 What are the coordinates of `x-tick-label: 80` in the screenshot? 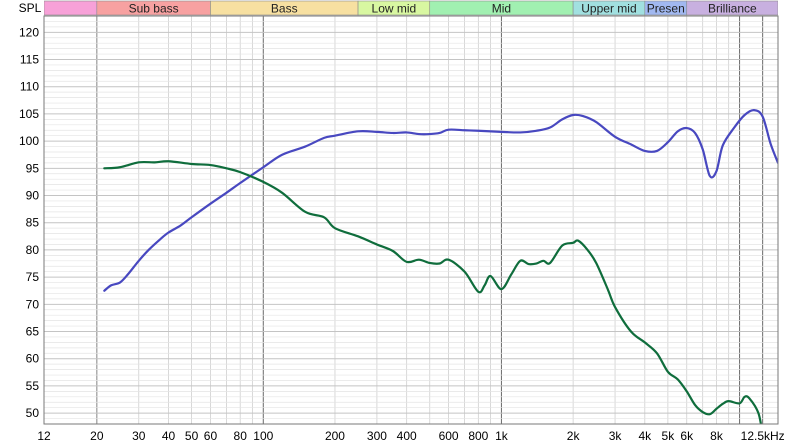 It's located at (241, 436).